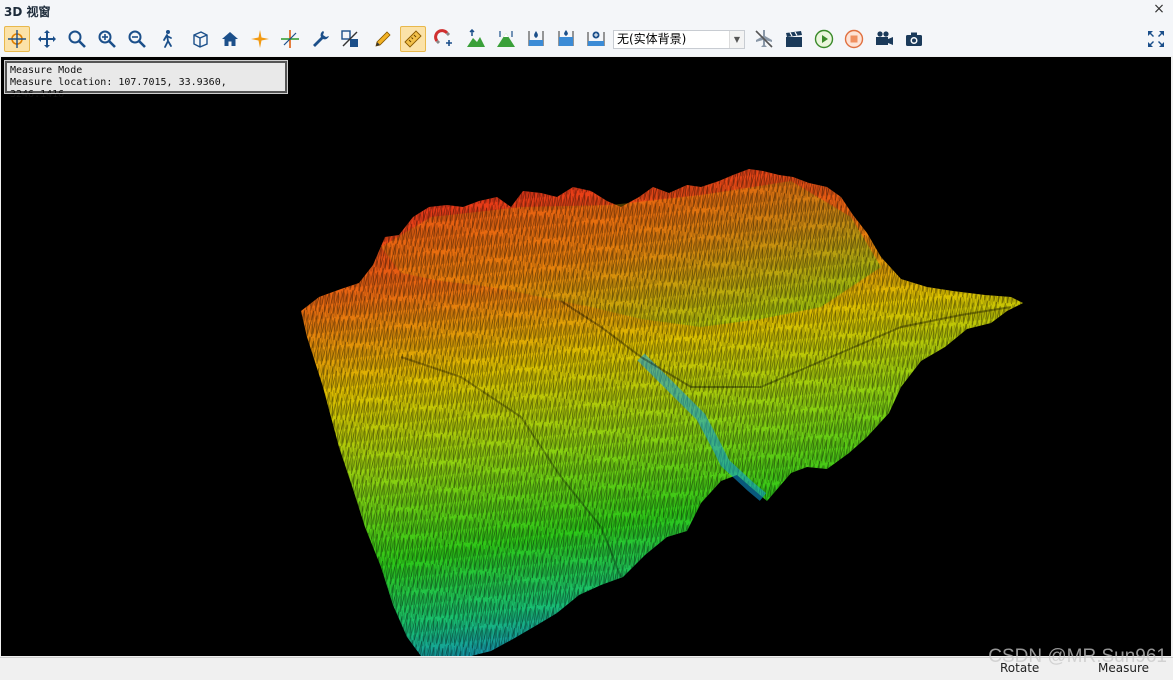 The height and width of the screenshot is (680, 1173). What do you see at coordinates (137, 39) in the screenshot?
I see `zoom-out-icon` at bounding box center [137, 39].